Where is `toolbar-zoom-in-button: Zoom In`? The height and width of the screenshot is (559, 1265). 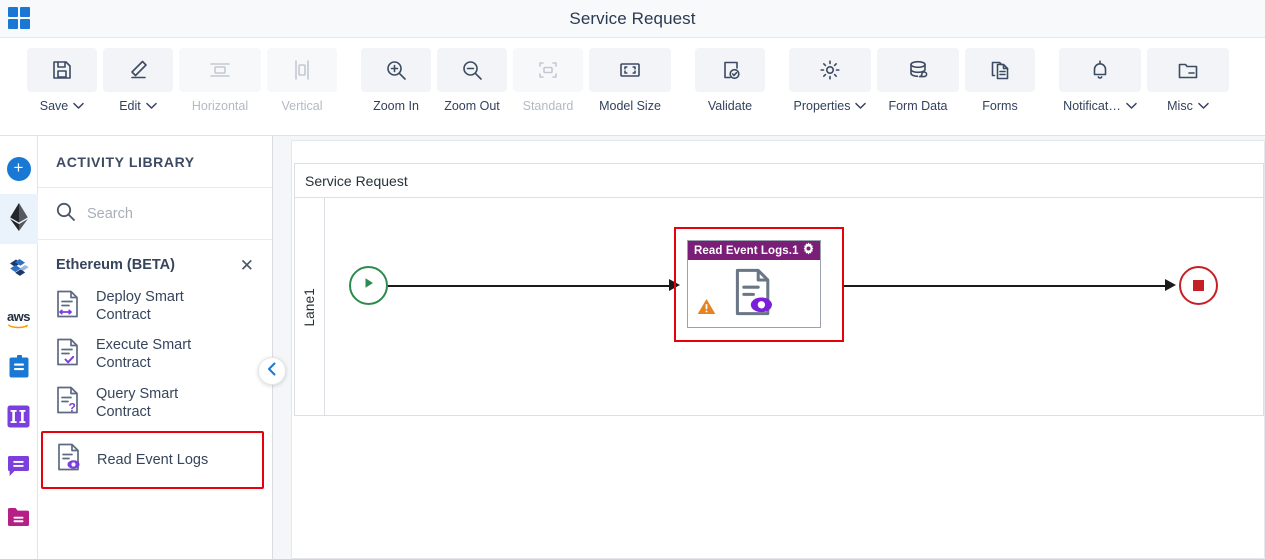
toolbar-zoom-in-button: Zoom In is located at coordinates (396, 75).